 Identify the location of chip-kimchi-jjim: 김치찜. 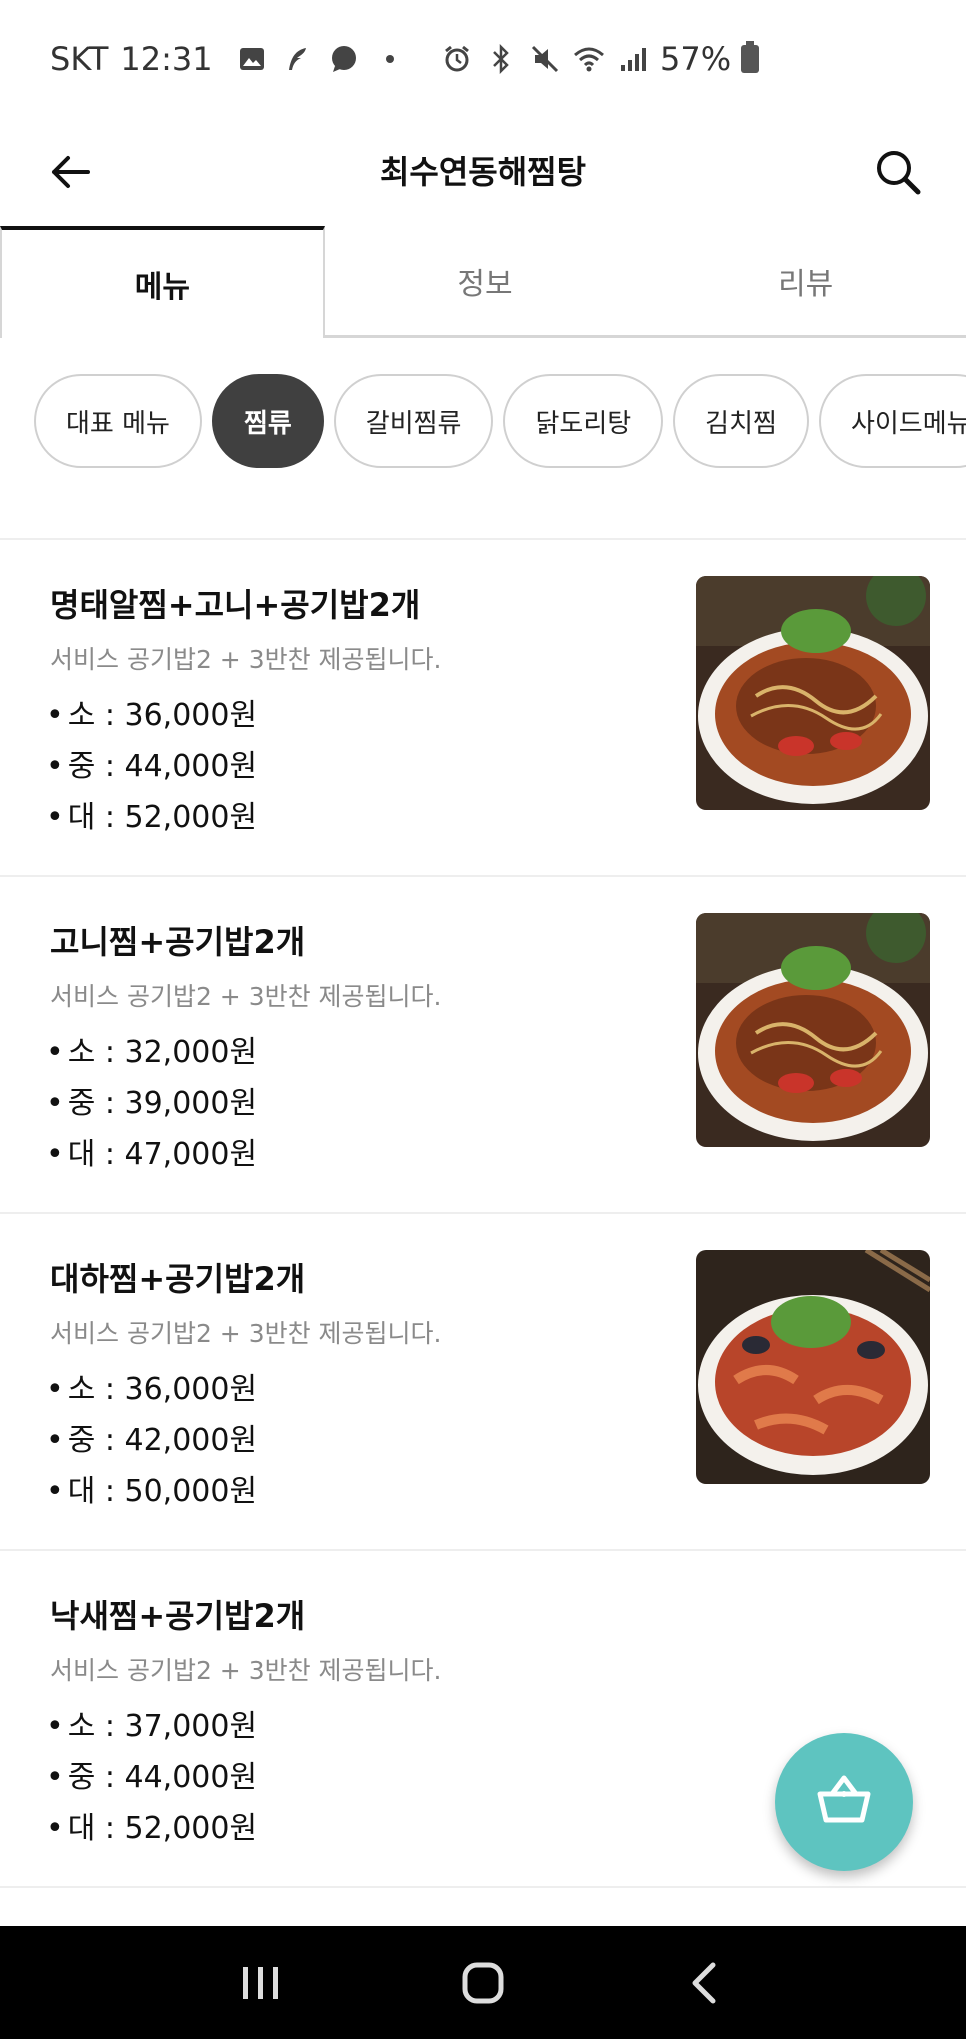
(741, 421).